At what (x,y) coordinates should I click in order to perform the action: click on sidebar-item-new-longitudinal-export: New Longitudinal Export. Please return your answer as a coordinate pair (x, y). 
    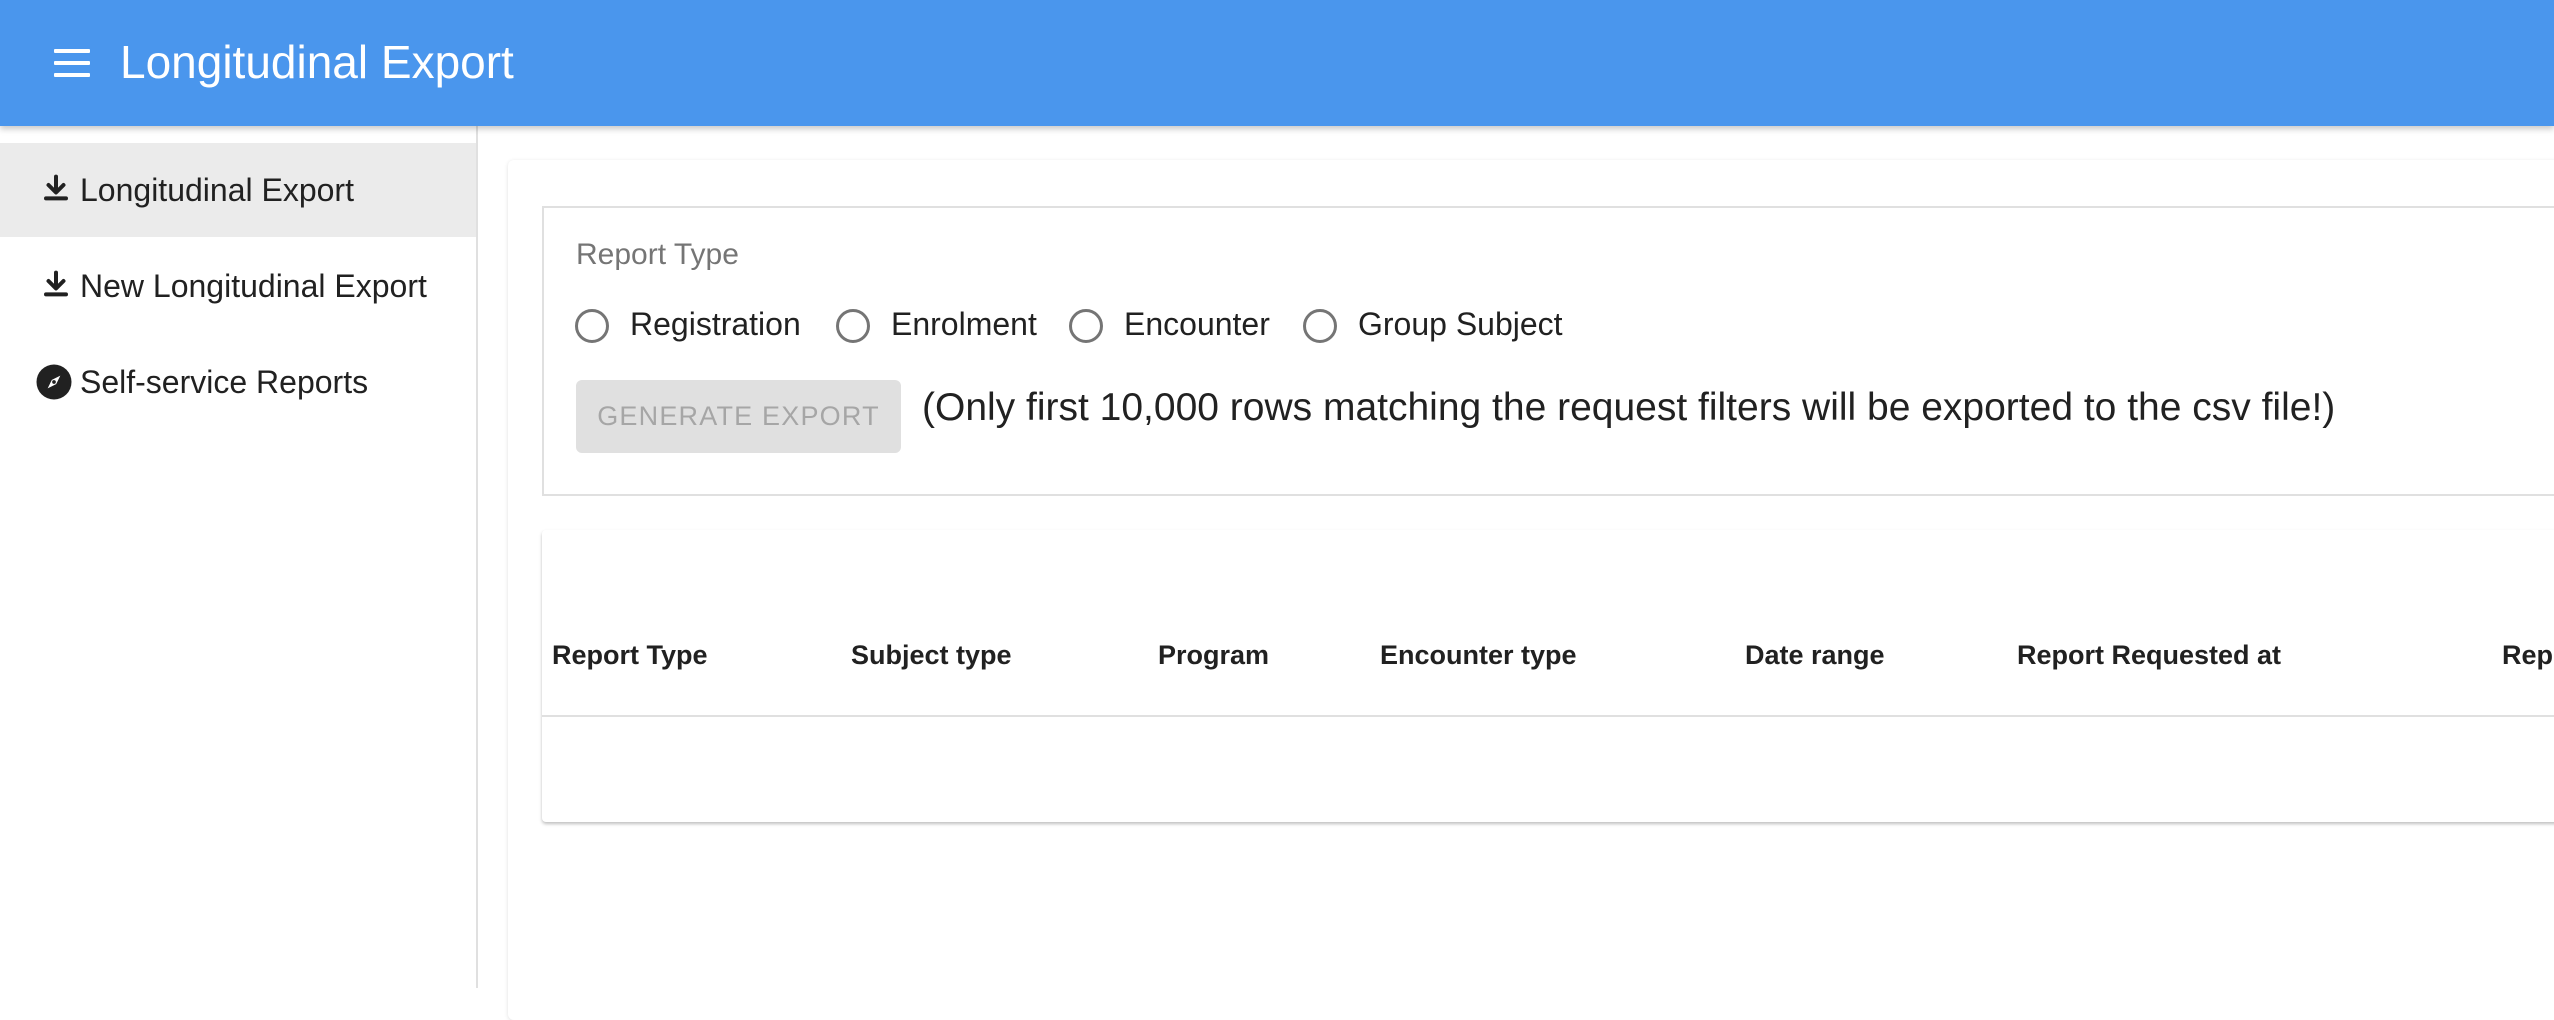
    Looking at the image, I should click on (238, 286).